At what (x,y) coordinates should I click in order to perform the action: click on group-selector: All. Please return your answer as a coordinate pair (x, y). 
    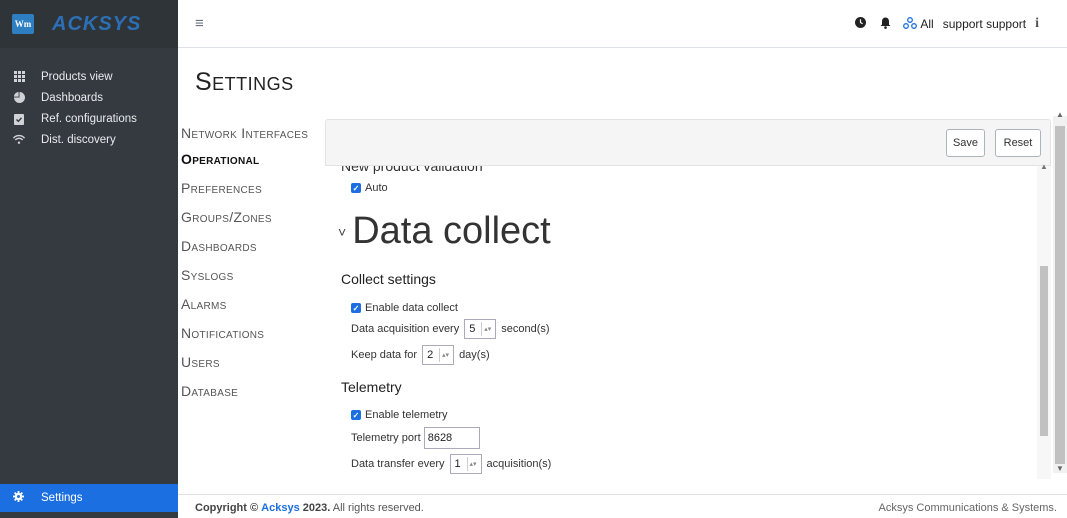
    Looking at the image, I should click on (926, 24).